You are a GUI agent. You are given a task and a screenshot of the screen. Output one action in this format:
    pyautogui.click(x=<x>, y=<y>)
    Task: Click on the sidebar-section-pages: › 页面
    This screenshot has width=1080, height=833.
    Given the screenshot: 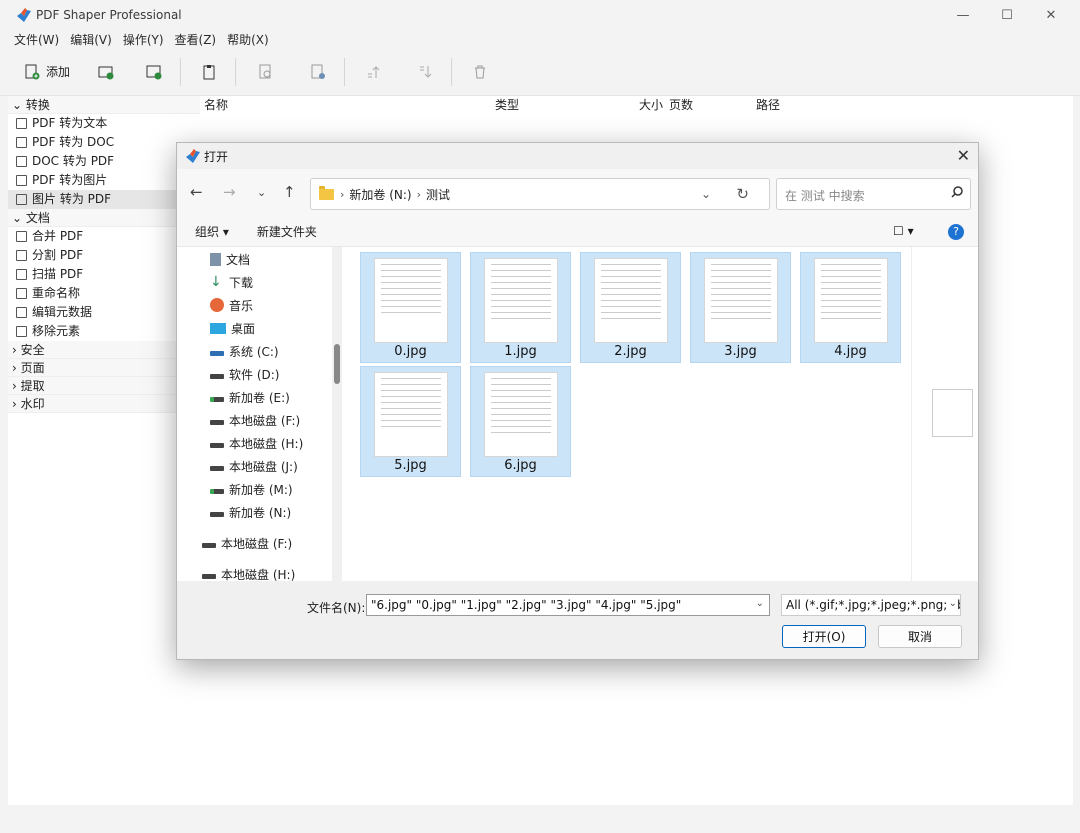 What is the action you would take?
    pyautogui.click(x=104, y=368)
    